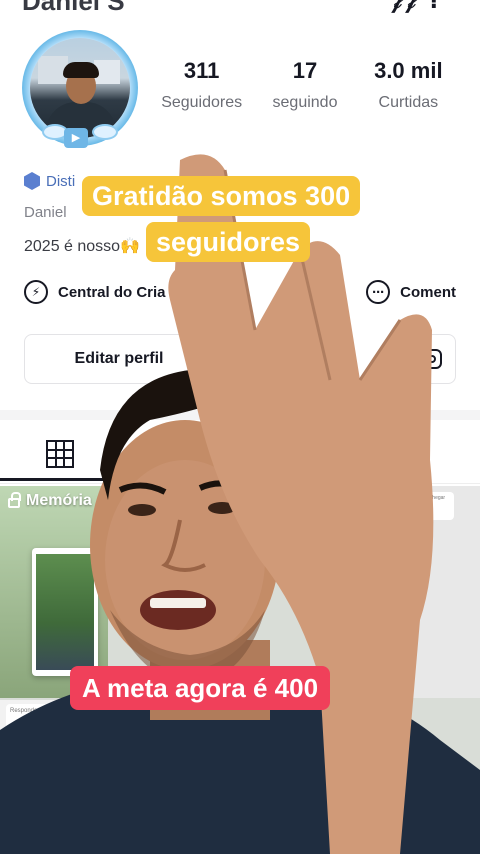  What do you see at coordinates (119, 359) in the screenshot?
I see `edit-profile-button: Editar perfil` at bounding box center [119, 359].